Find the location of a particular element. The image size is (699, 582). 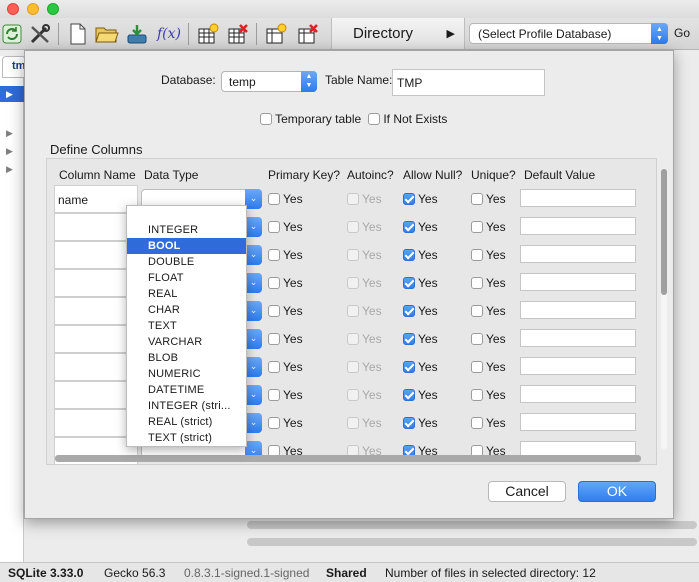

database-tab: tm is located at coordinates (14, 67).